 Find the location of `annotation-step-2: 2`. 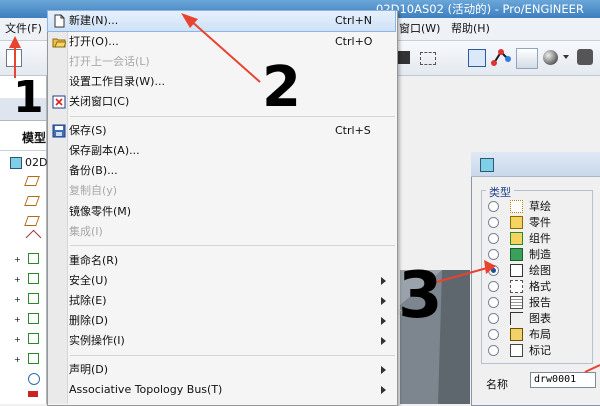

annotation-step-2: 2 is located at coordinates (281, 87).